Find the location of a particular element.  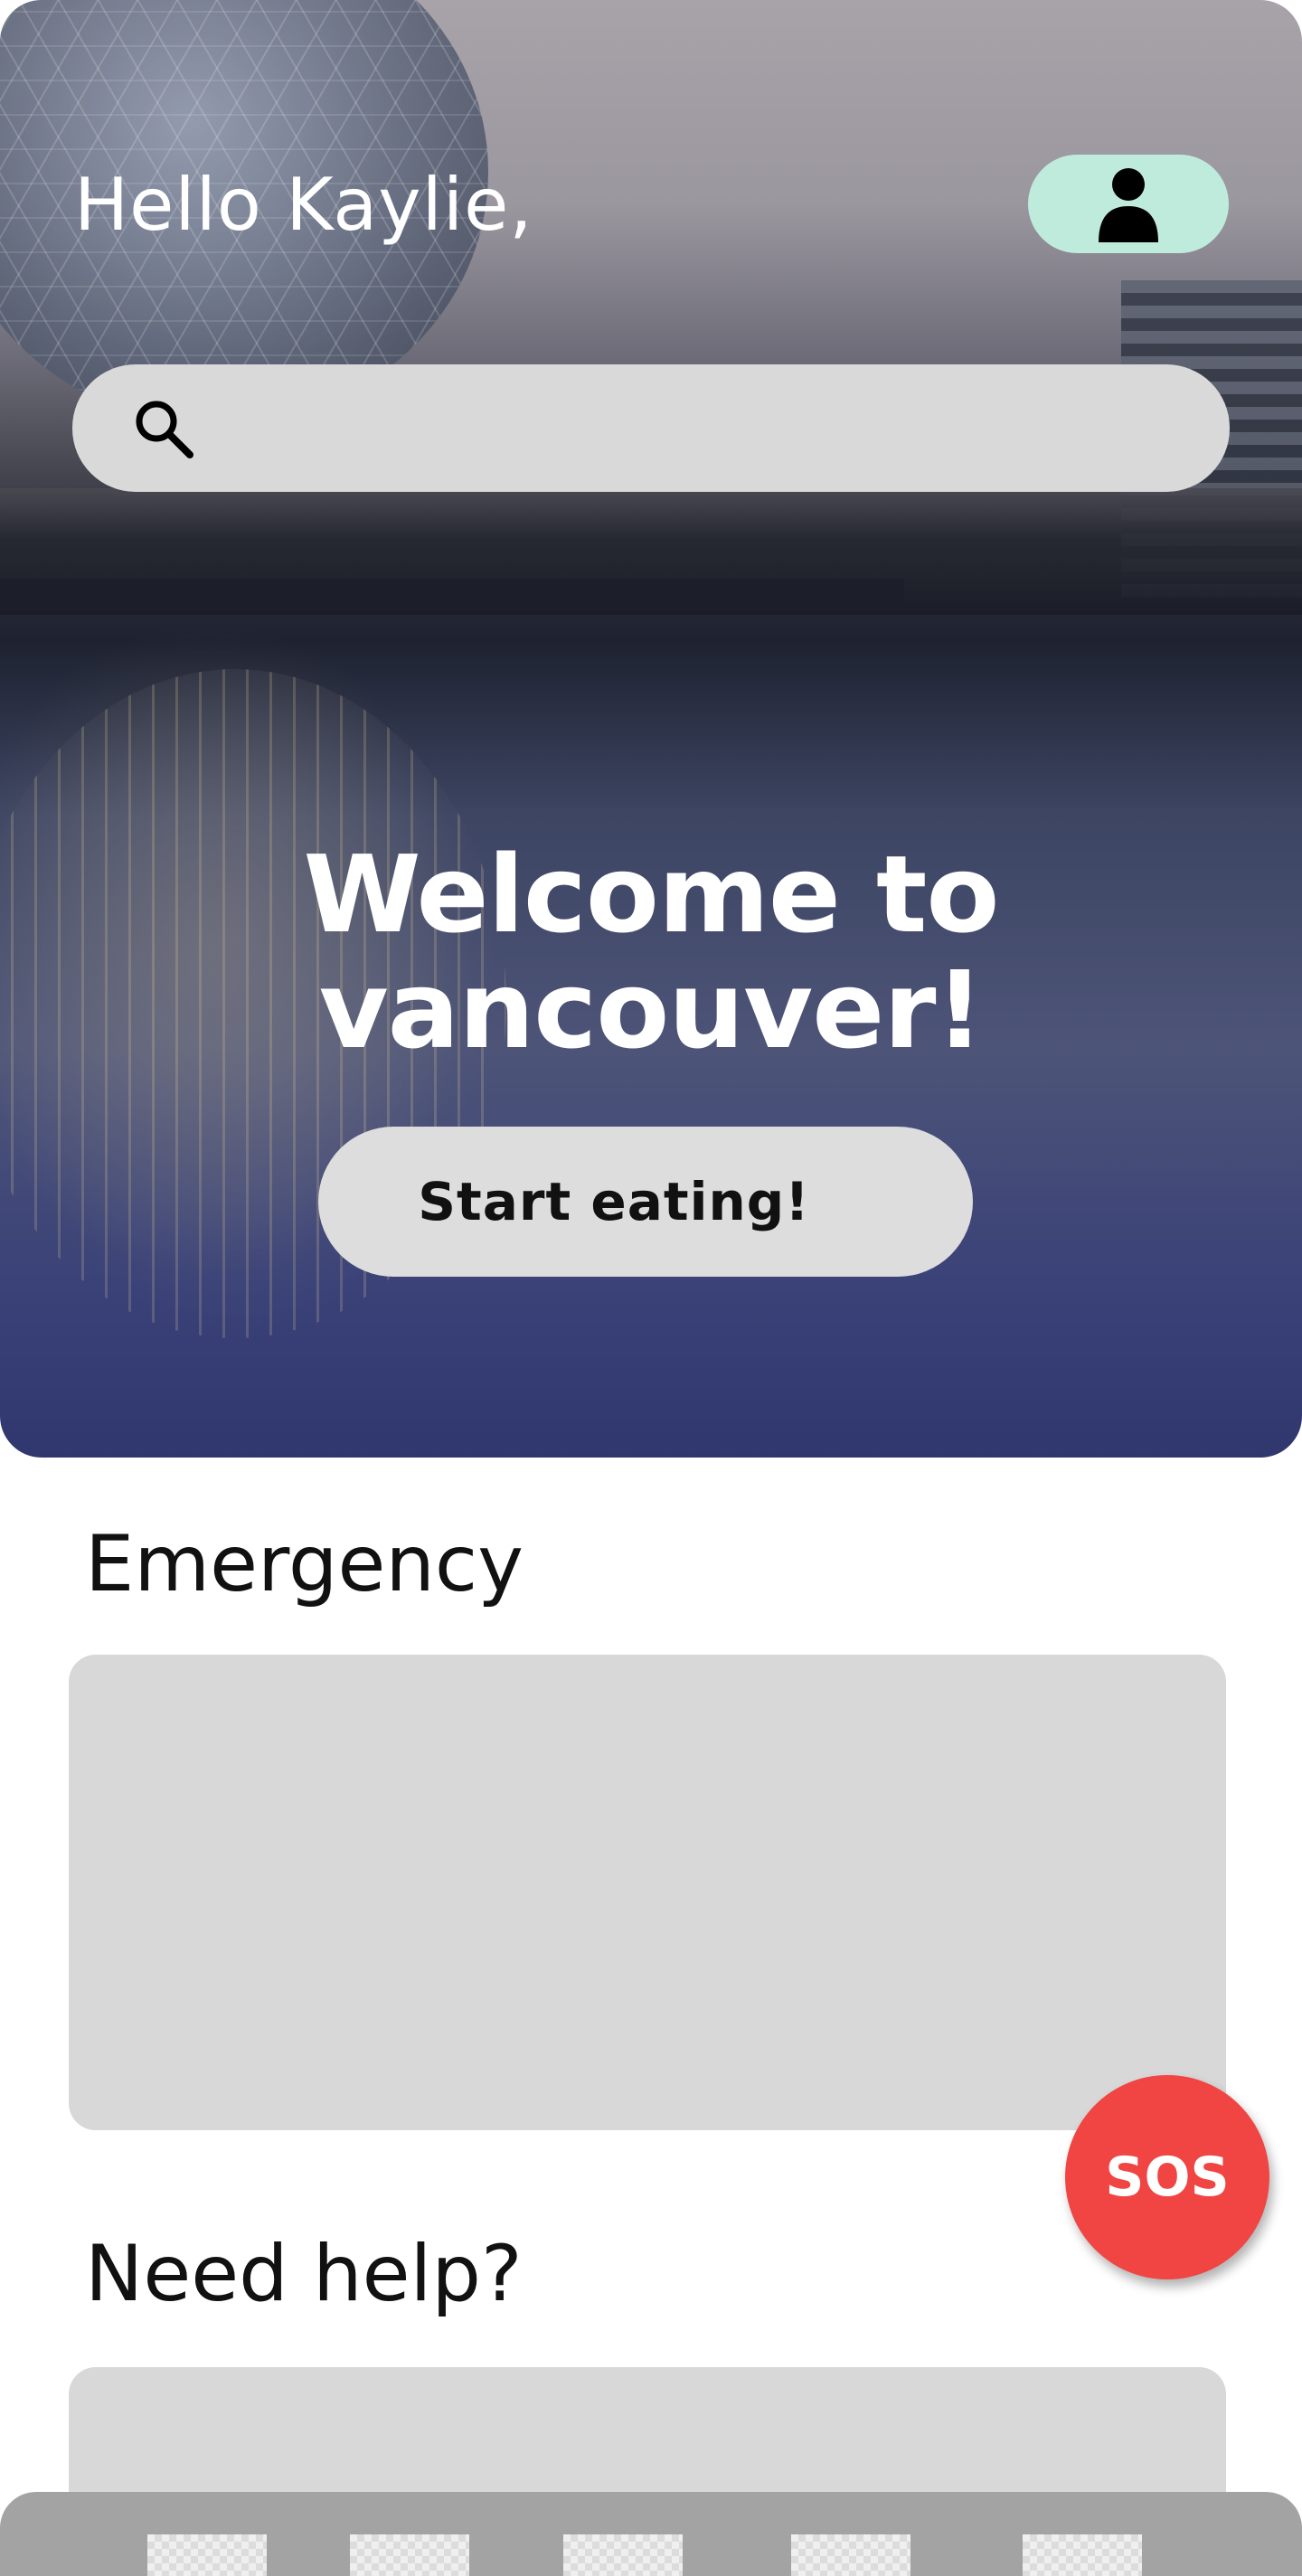

help-section-title: Need help? is located at coordinates (304, 2274).